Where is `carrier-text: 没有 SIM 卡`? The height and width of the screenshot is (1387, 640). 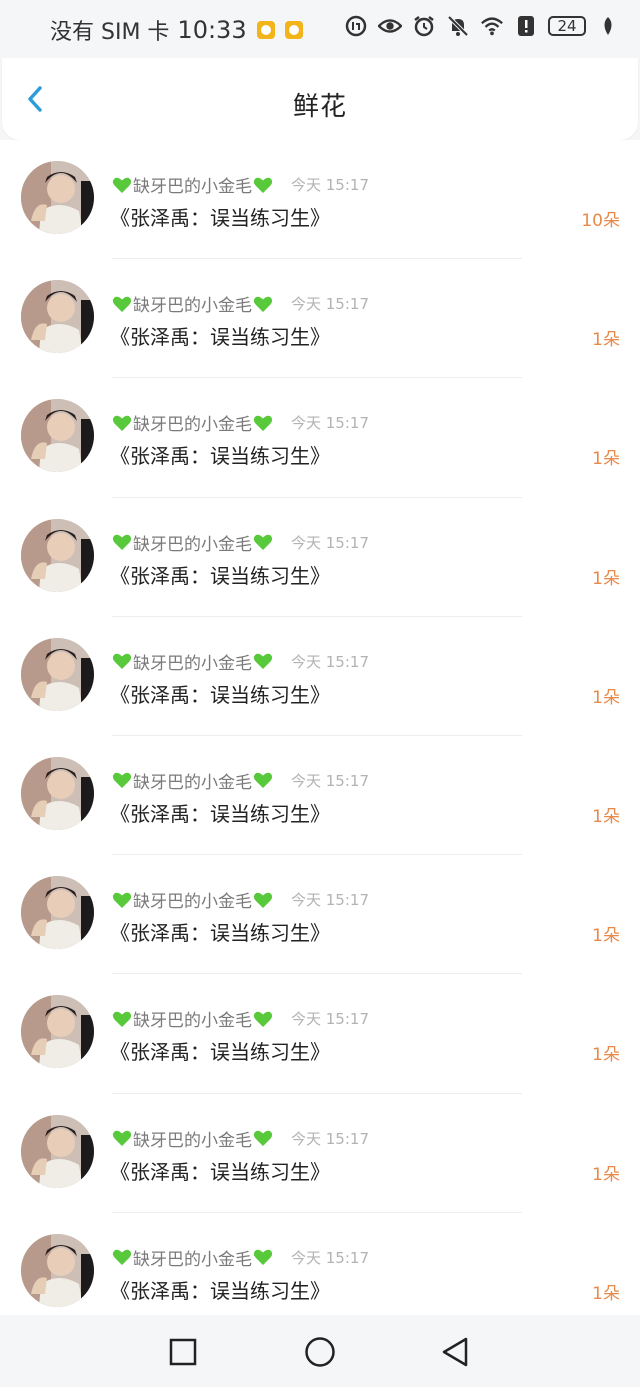
carrier-text: 没有 SIM 卡 is located at coordinates (110, 32).